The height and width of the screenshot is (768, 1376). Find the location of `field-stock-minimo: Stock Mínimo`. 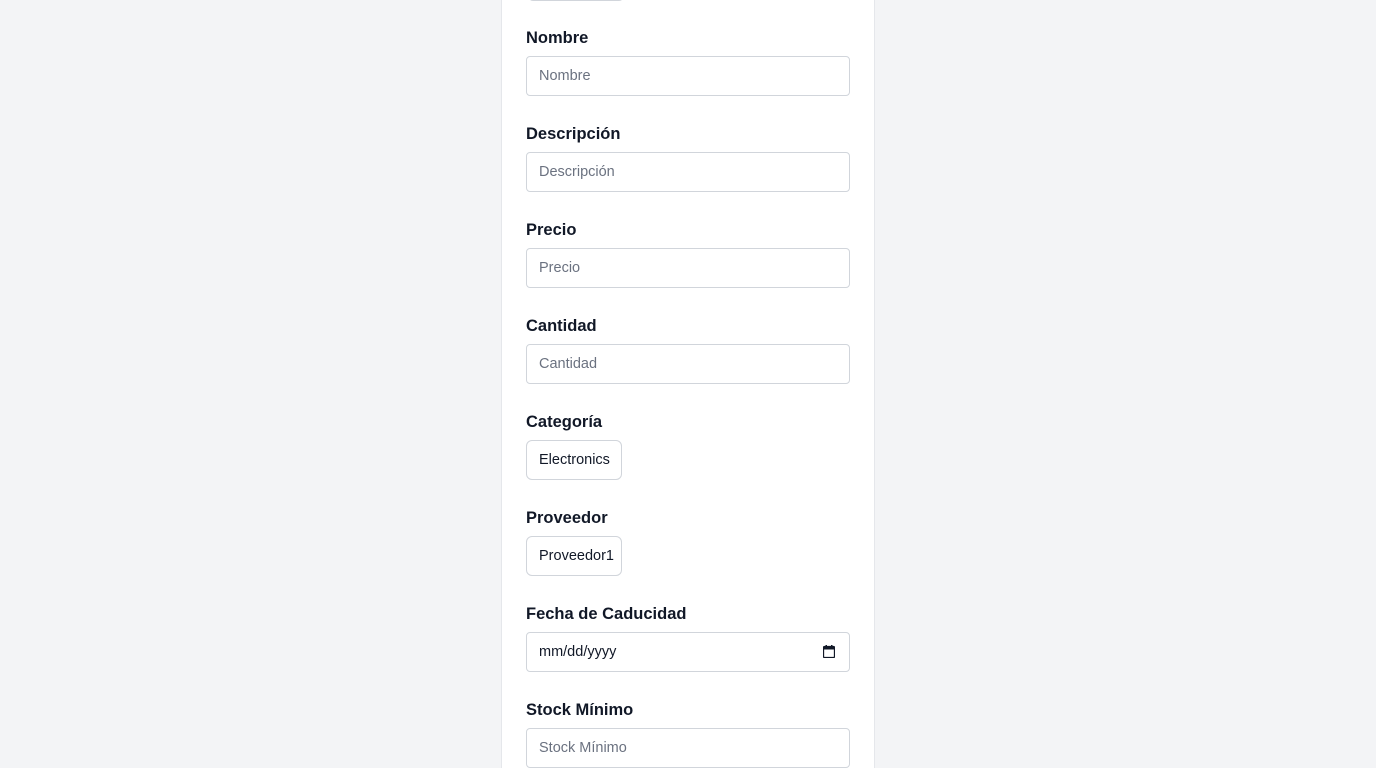

field-stock-minimo: Stock Mínimo is located at coordinates (688, 734).